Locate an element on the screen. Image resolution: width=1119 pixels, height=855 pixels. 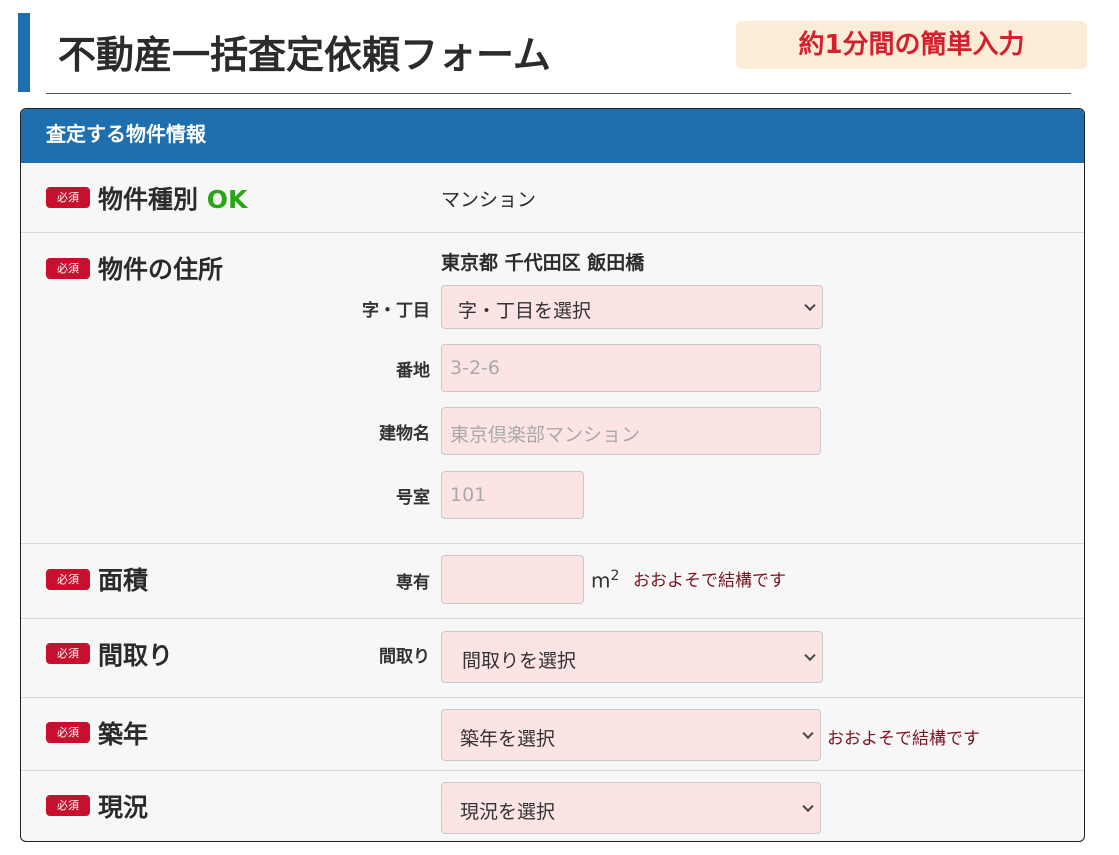
built-year-note: おおよそで結構です is located at coordinates (903, 739).